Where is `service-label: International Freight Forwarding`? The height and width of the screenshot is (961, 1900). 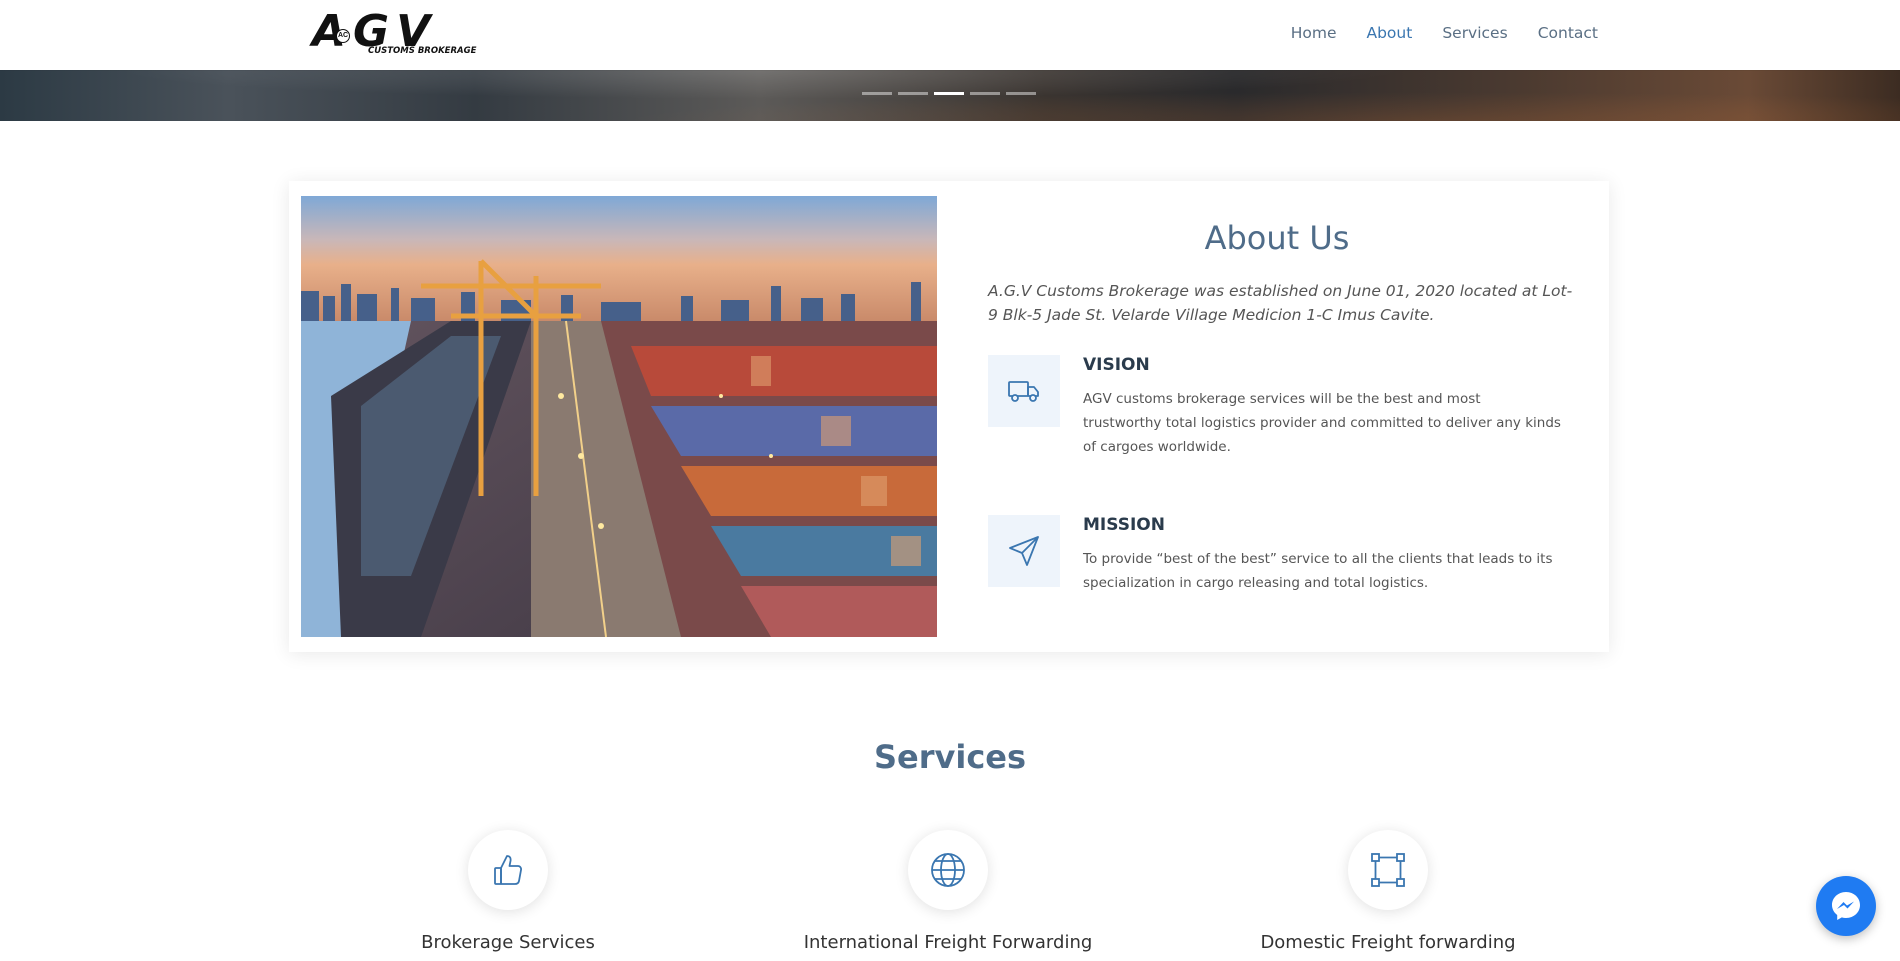
service-label: International Freight Forwarding is located at coordinates (948, 942).